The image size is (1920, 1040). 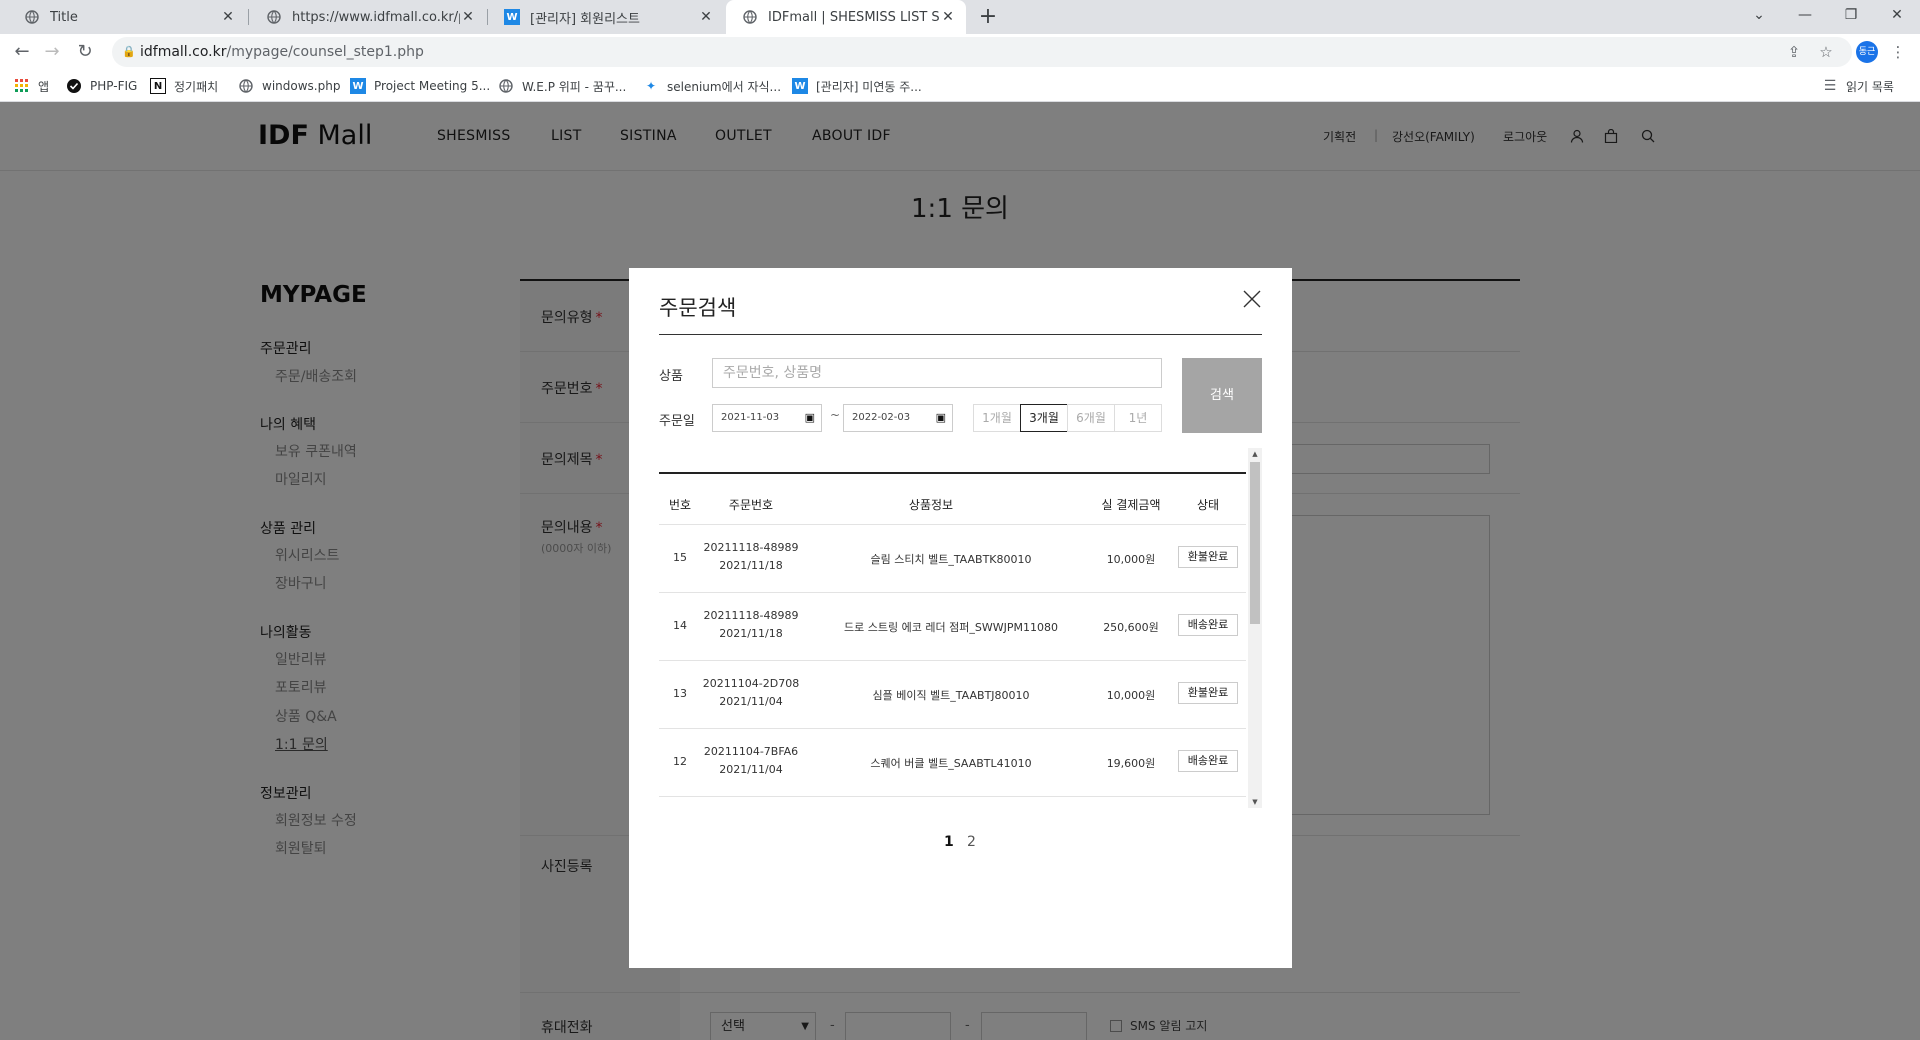 What do you see at coordinates (680, 761) in the screenshot?
I see `cell-no: 12` at bounding box center [680, 761].